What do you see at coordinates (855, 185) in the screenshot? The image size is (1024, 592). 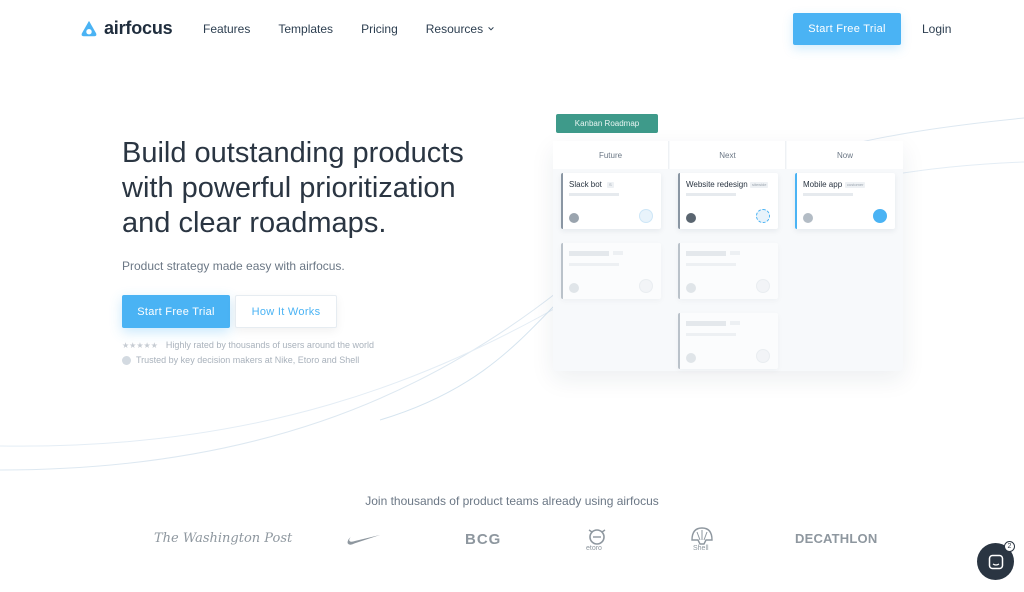 I see `card-tag: customer` at bounding box center [855, 185].